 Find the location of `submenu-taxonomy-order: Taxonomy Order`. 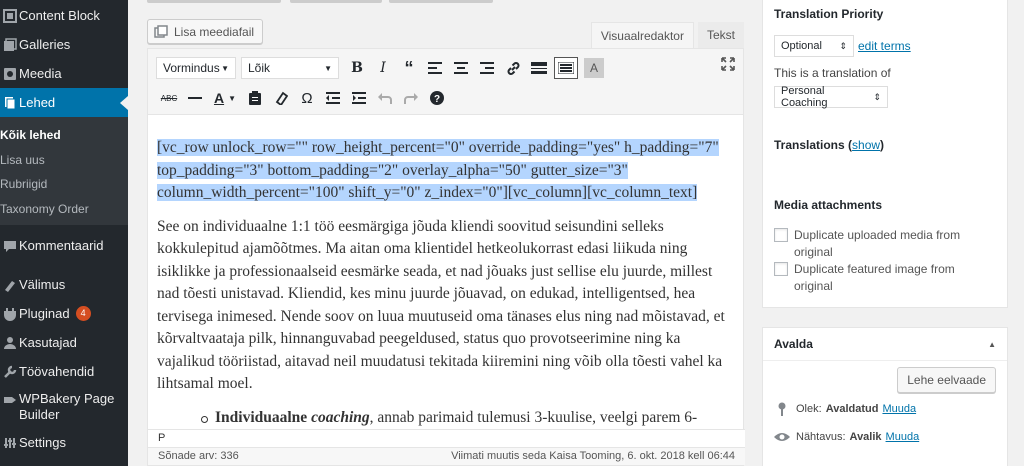

submenu-taxonomy-order: Taxonomy Order is located at coordinates (64, 209).